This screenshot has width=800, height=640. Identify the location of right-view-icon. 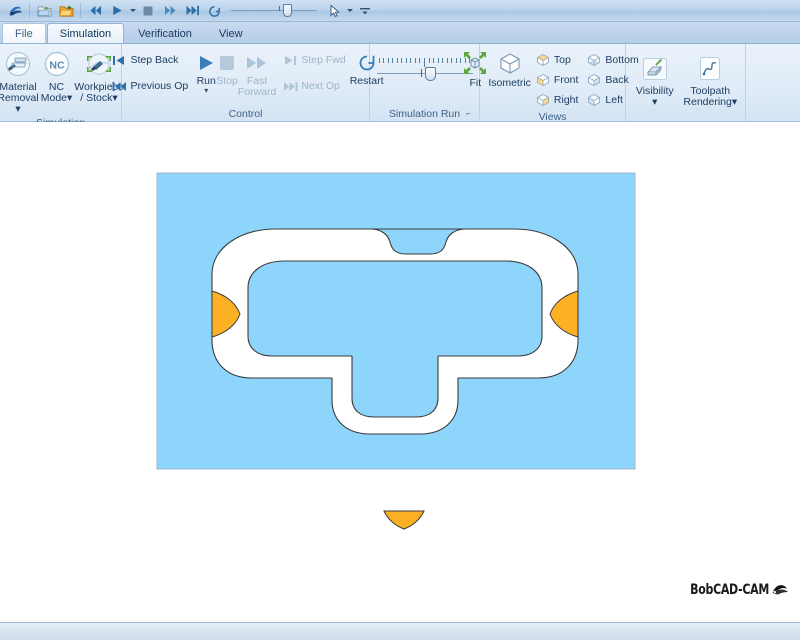
(543, 100).